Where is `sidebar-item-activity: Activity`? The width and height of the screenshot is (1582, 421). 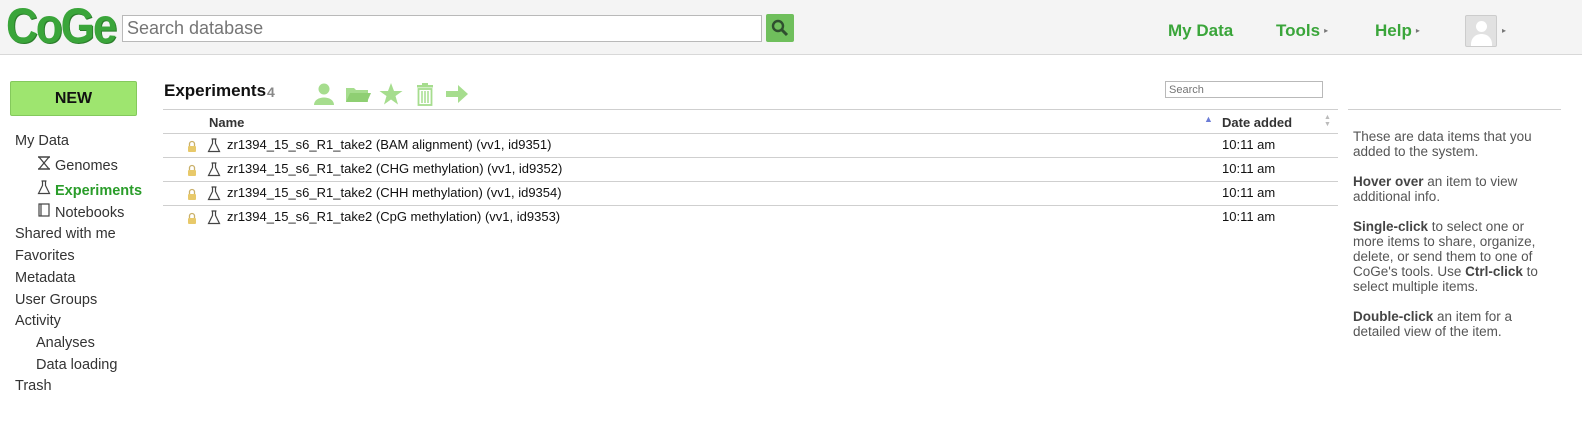
sidebar-item-activity: Activity is located at coordinates (38, 321).